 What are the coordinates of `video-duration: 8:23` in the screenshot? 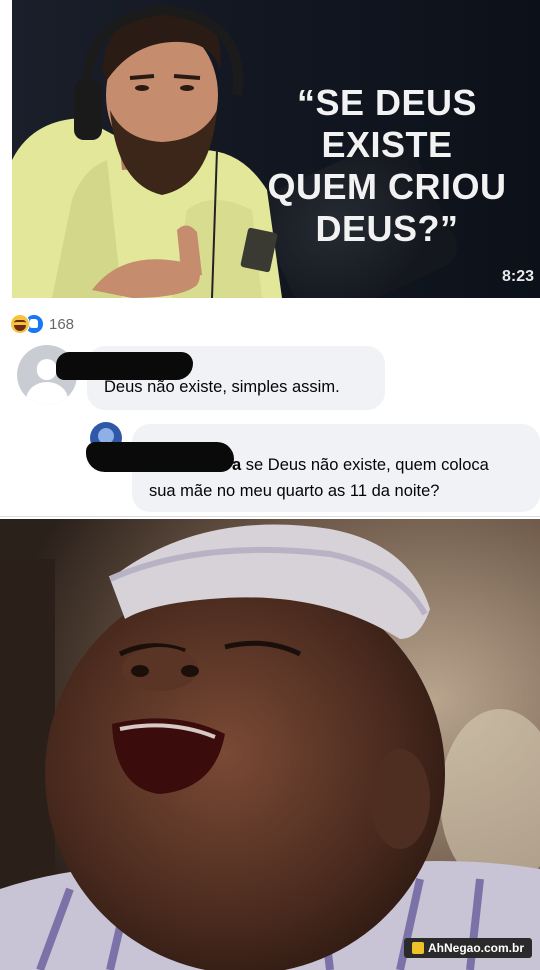 It's located at (517, 276).